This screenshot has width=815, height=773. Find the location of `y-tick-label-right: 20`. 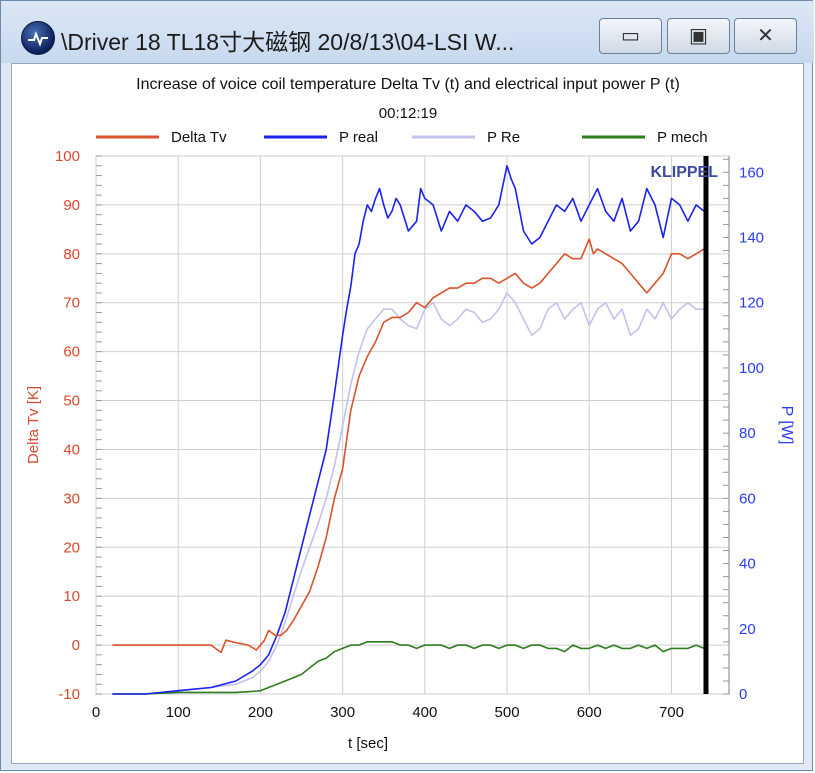

y-tick-label-right: 20 is located at coordinates (747, 629).